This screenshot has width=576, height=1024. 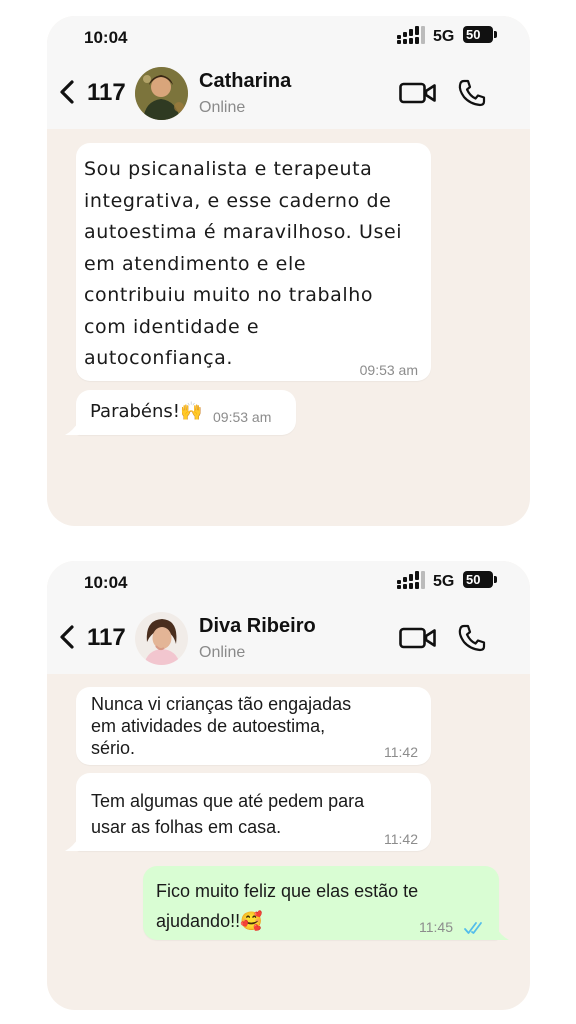 I want to click on chat-header: 10:04 5G 50 117 Catharina Online, so click(x=288, y=72).